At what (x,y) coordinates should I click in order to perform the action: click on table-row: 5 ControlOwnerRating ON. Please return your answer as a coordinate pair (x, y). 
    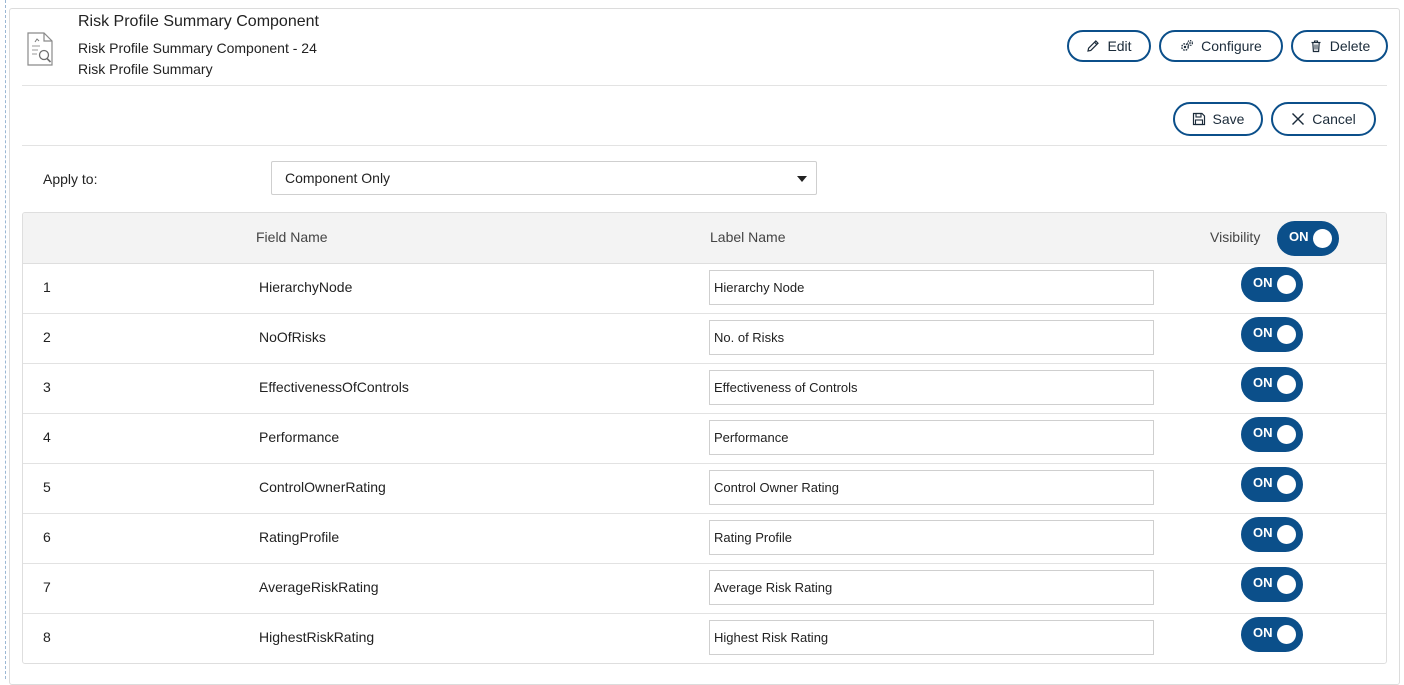
    Looking at the image, I should click on (704, 488).